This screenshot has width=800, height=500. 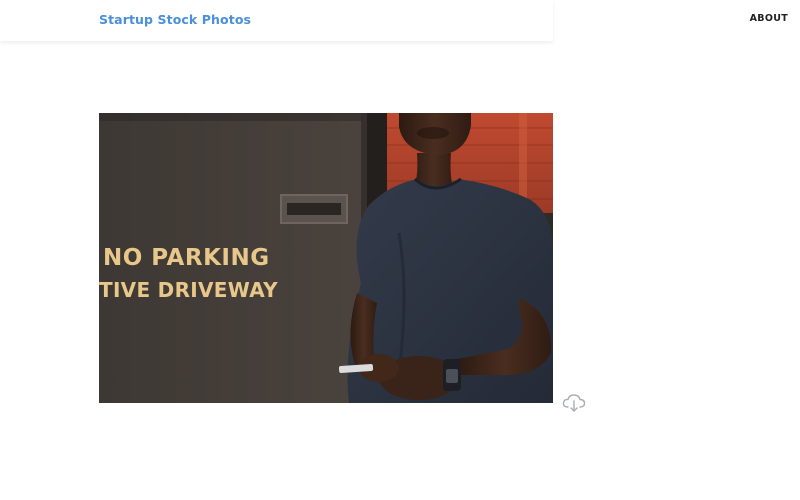 I want to click on site-logo: Startup Stock Photos, so click(x=175, y=19).